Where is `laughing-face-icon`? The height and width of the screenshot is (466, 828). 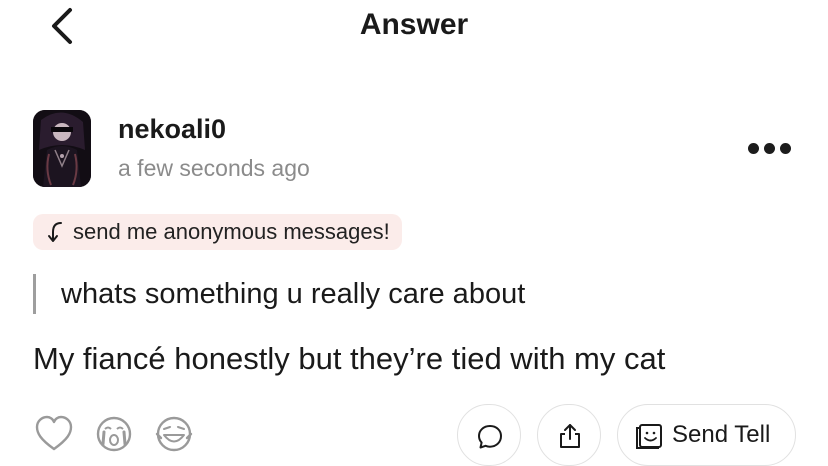 laughing-face-icon is located at coordinates (174, 434).